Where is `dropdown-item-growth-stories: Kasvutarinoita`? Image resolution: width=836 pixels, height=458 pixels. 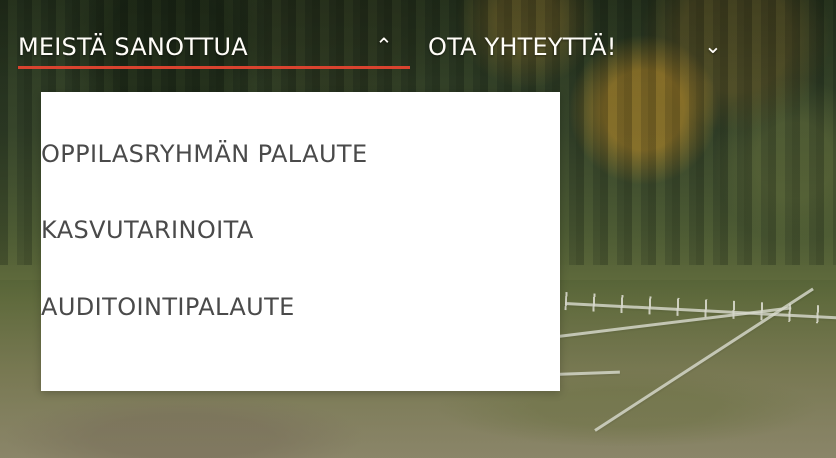 dropdown-item-growth-stories: Kasvutarinoita is located at coordinates (266, 230).